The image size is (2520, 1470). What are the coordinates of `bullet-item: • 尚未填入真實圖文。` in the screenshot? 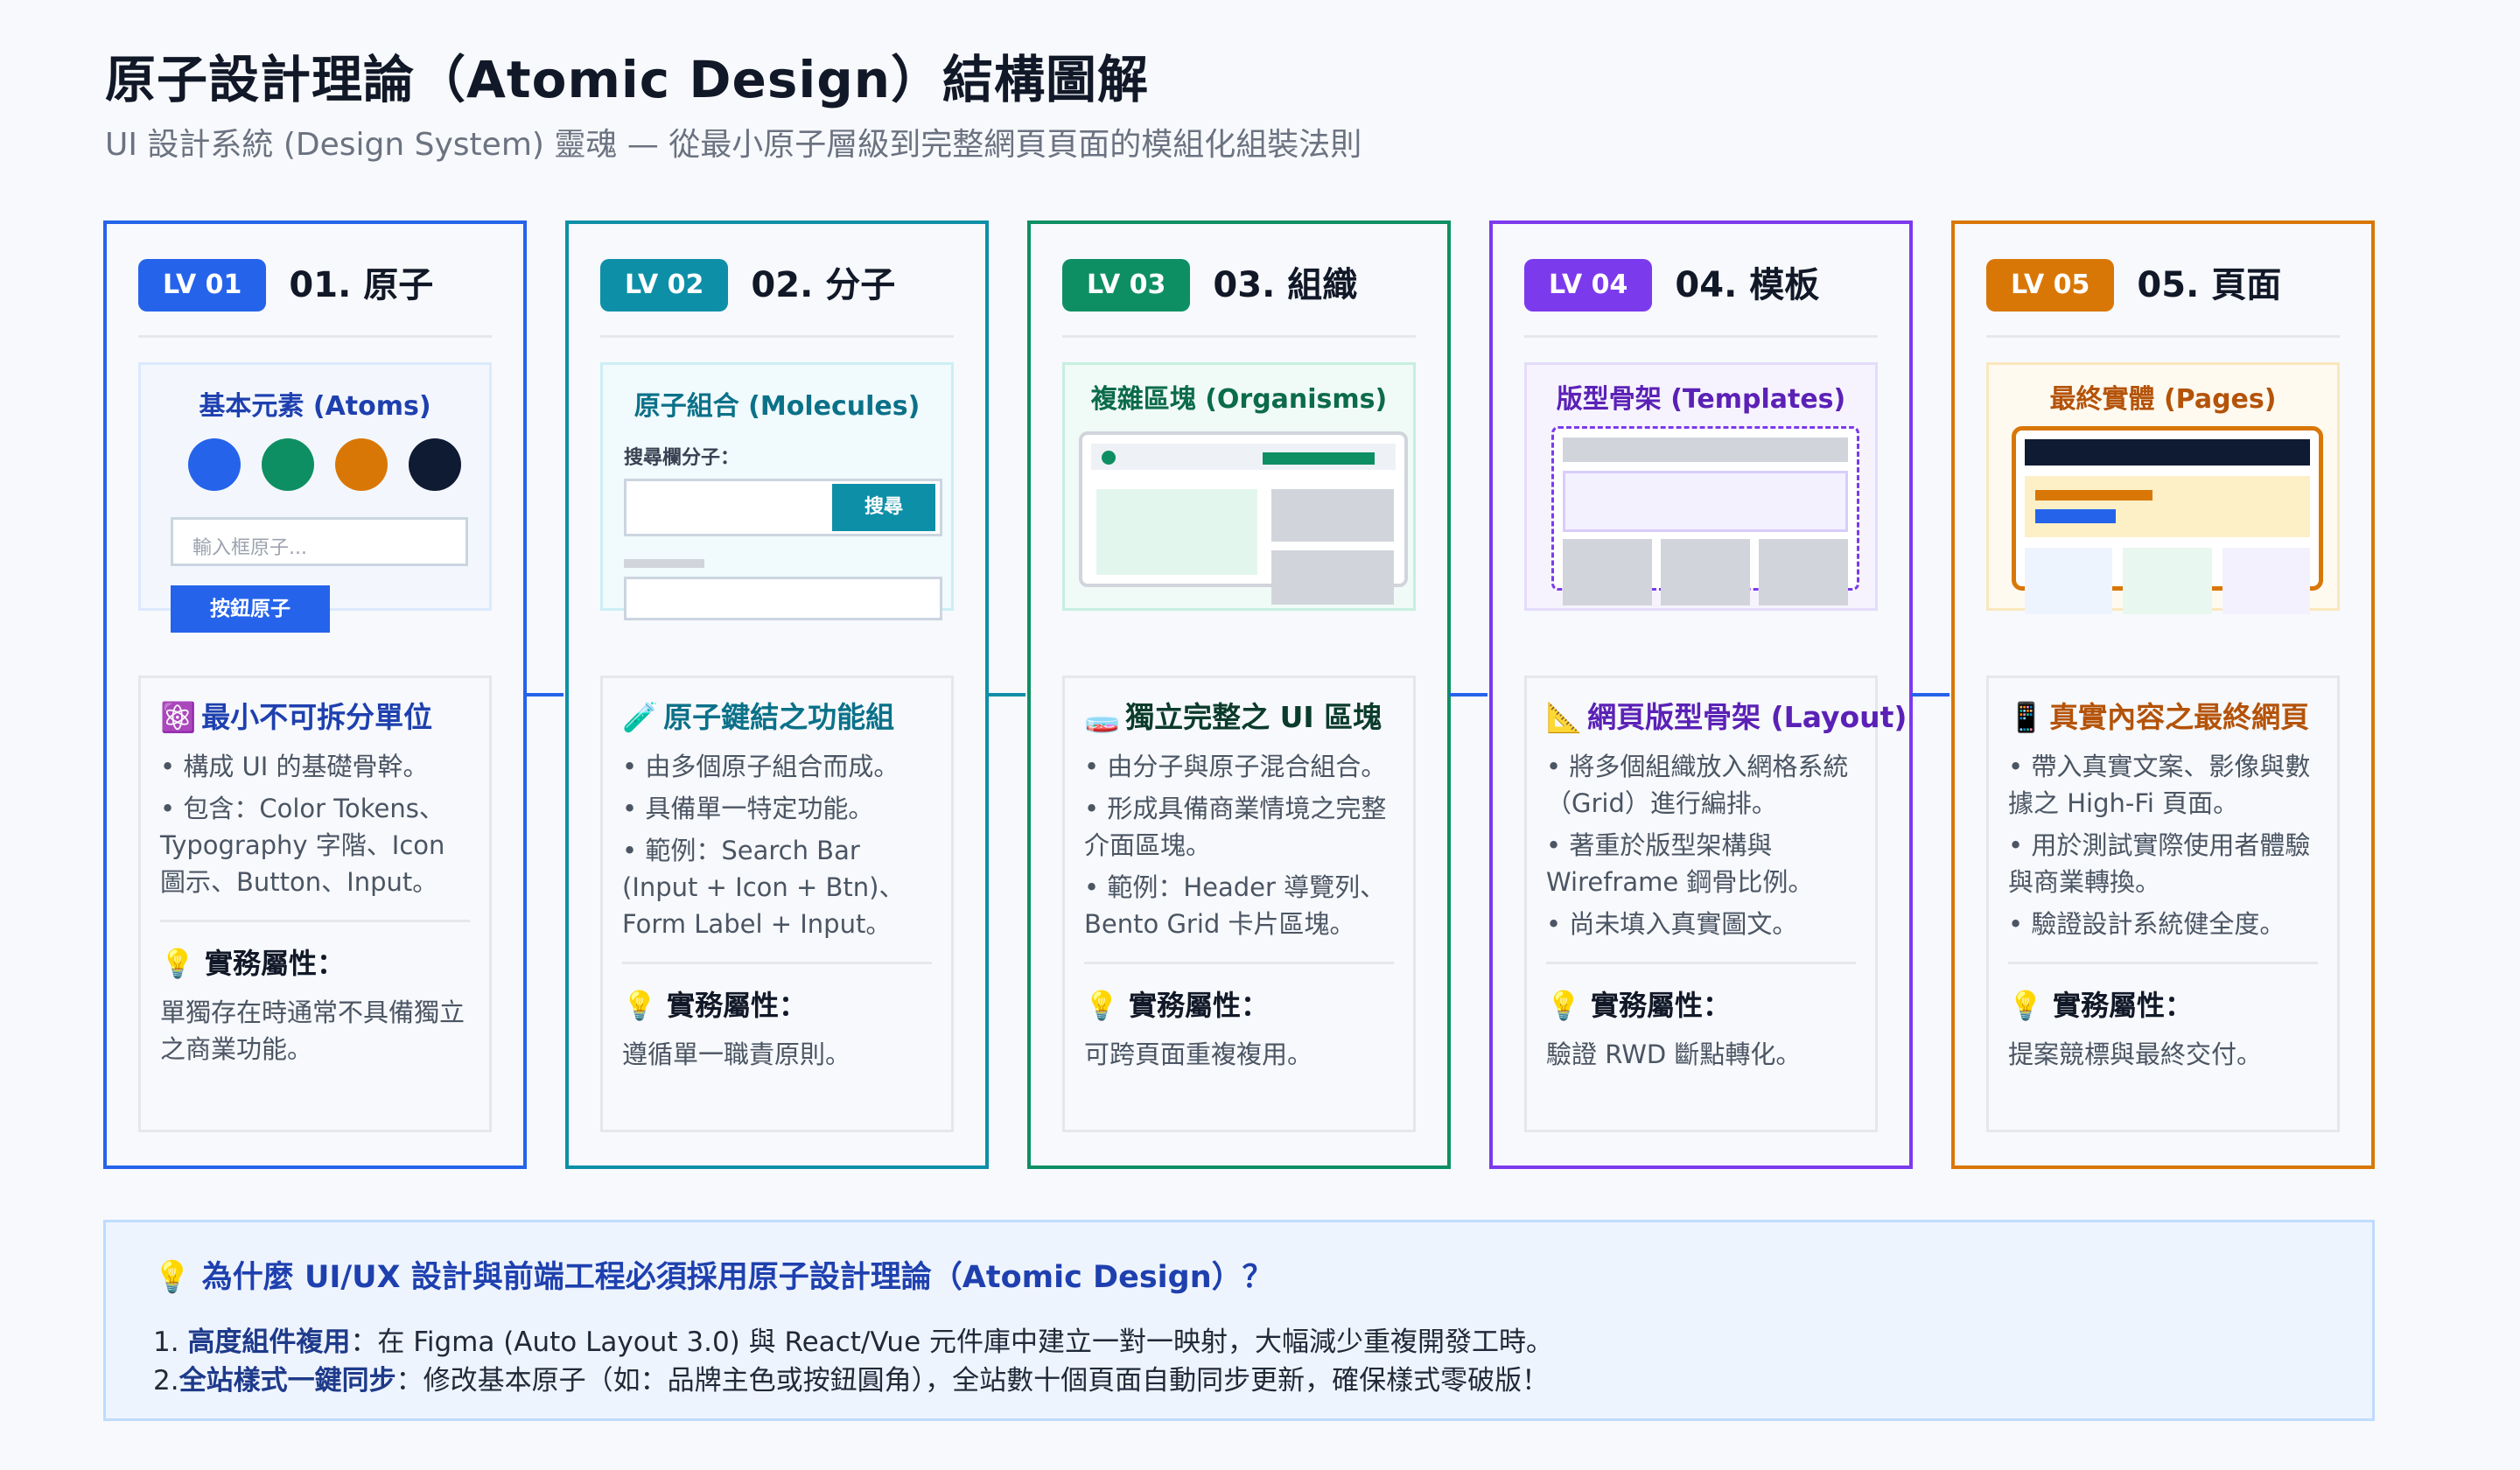 It's located at (1672, 924).